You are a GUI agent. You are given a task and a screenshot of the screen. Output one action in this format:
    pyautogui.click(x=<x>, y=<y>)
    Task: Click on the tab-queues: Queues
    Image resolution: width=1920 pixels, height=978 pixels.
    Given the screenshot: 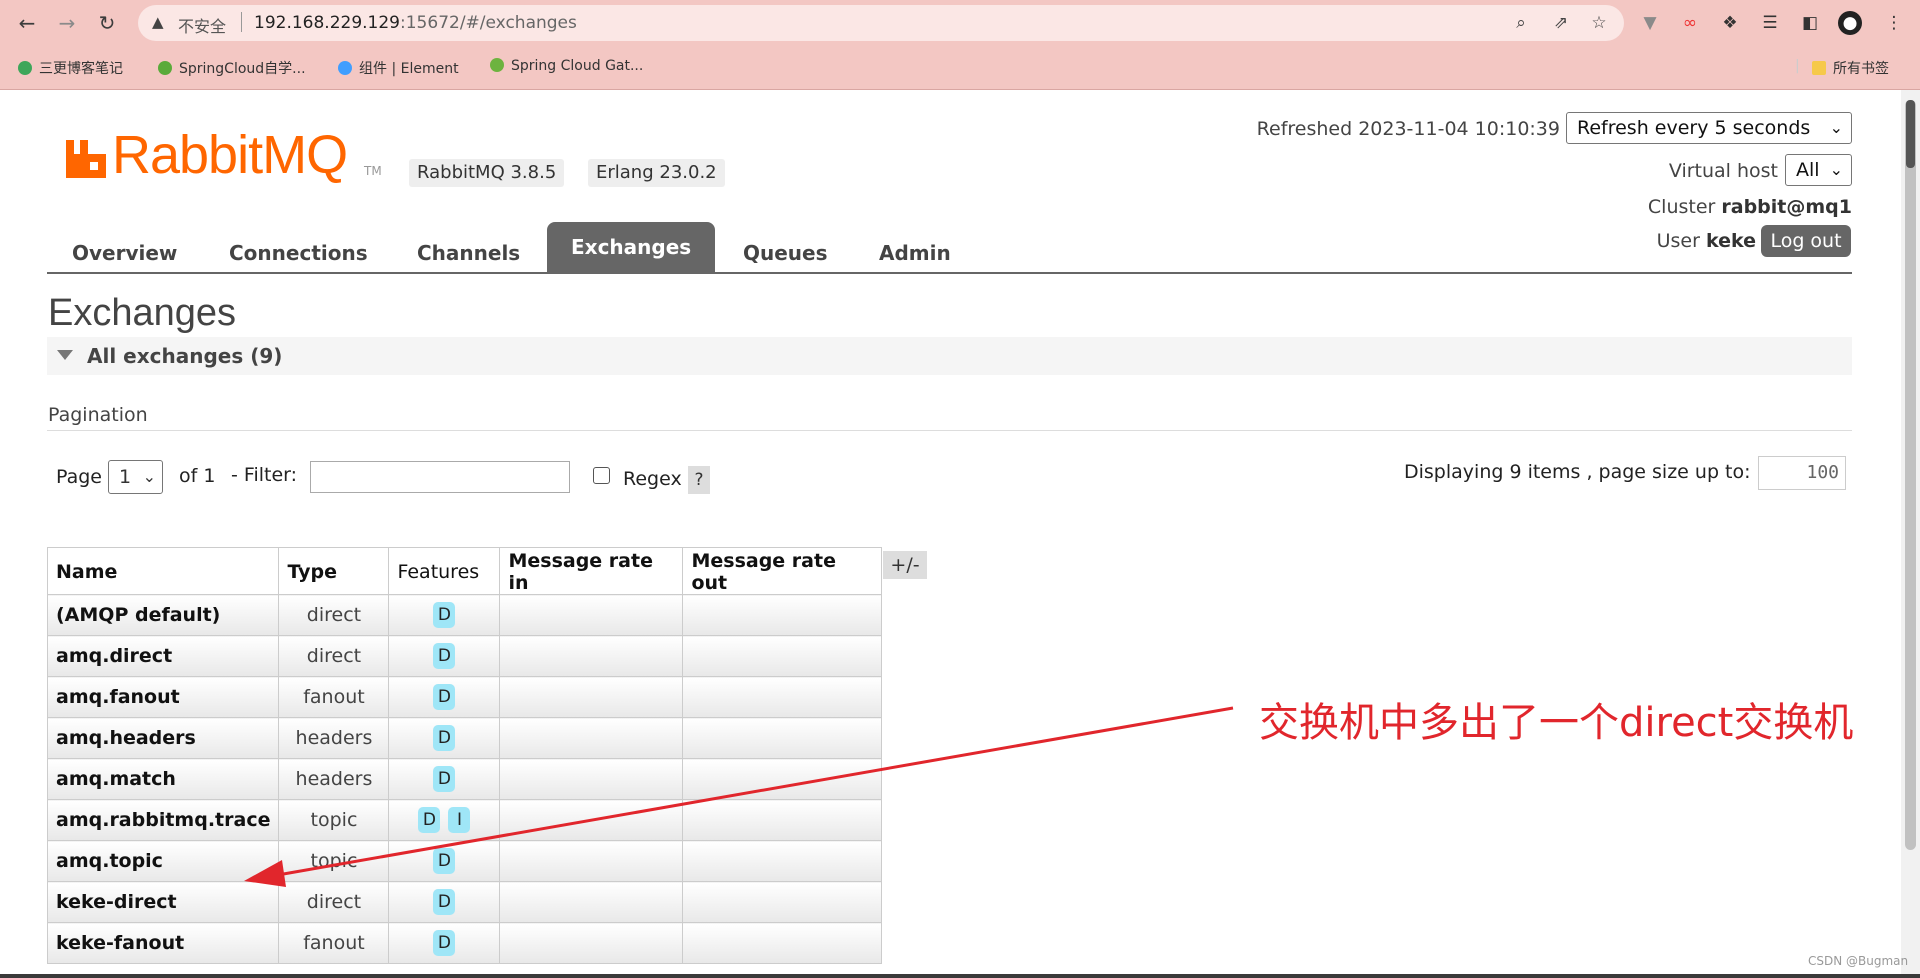 What is the action you would take?
    pyautogui.click(x=785, y=253)
    